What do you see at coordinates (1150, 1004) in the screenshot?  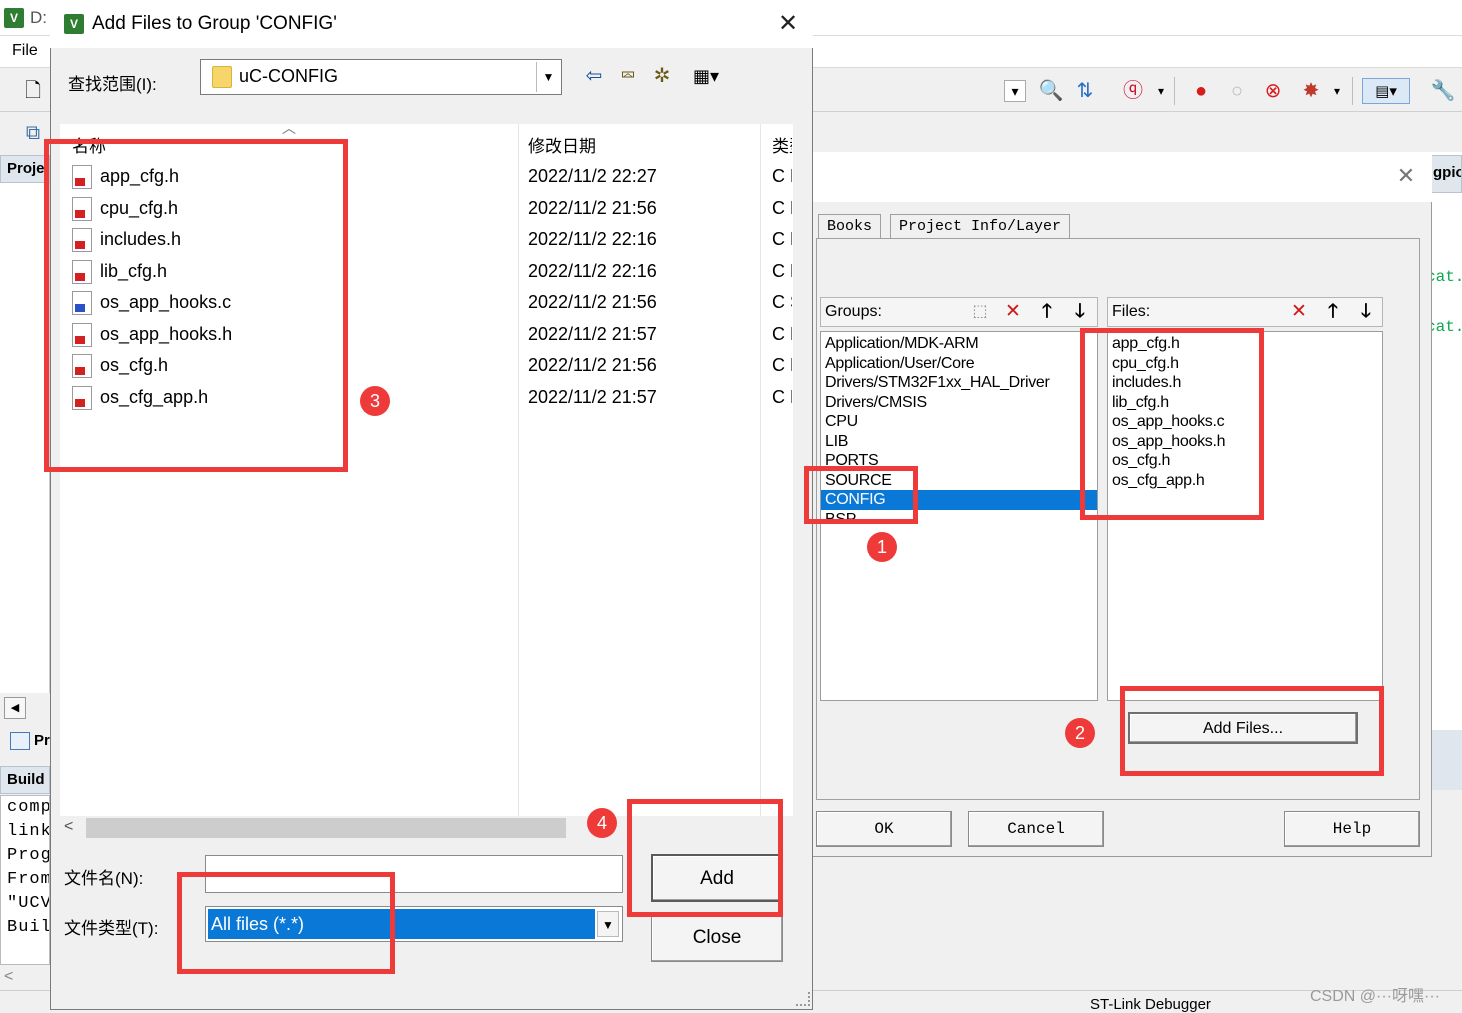 I see `debugger-status: ST-Link Debugger` at bounding box center [1150, 1004].